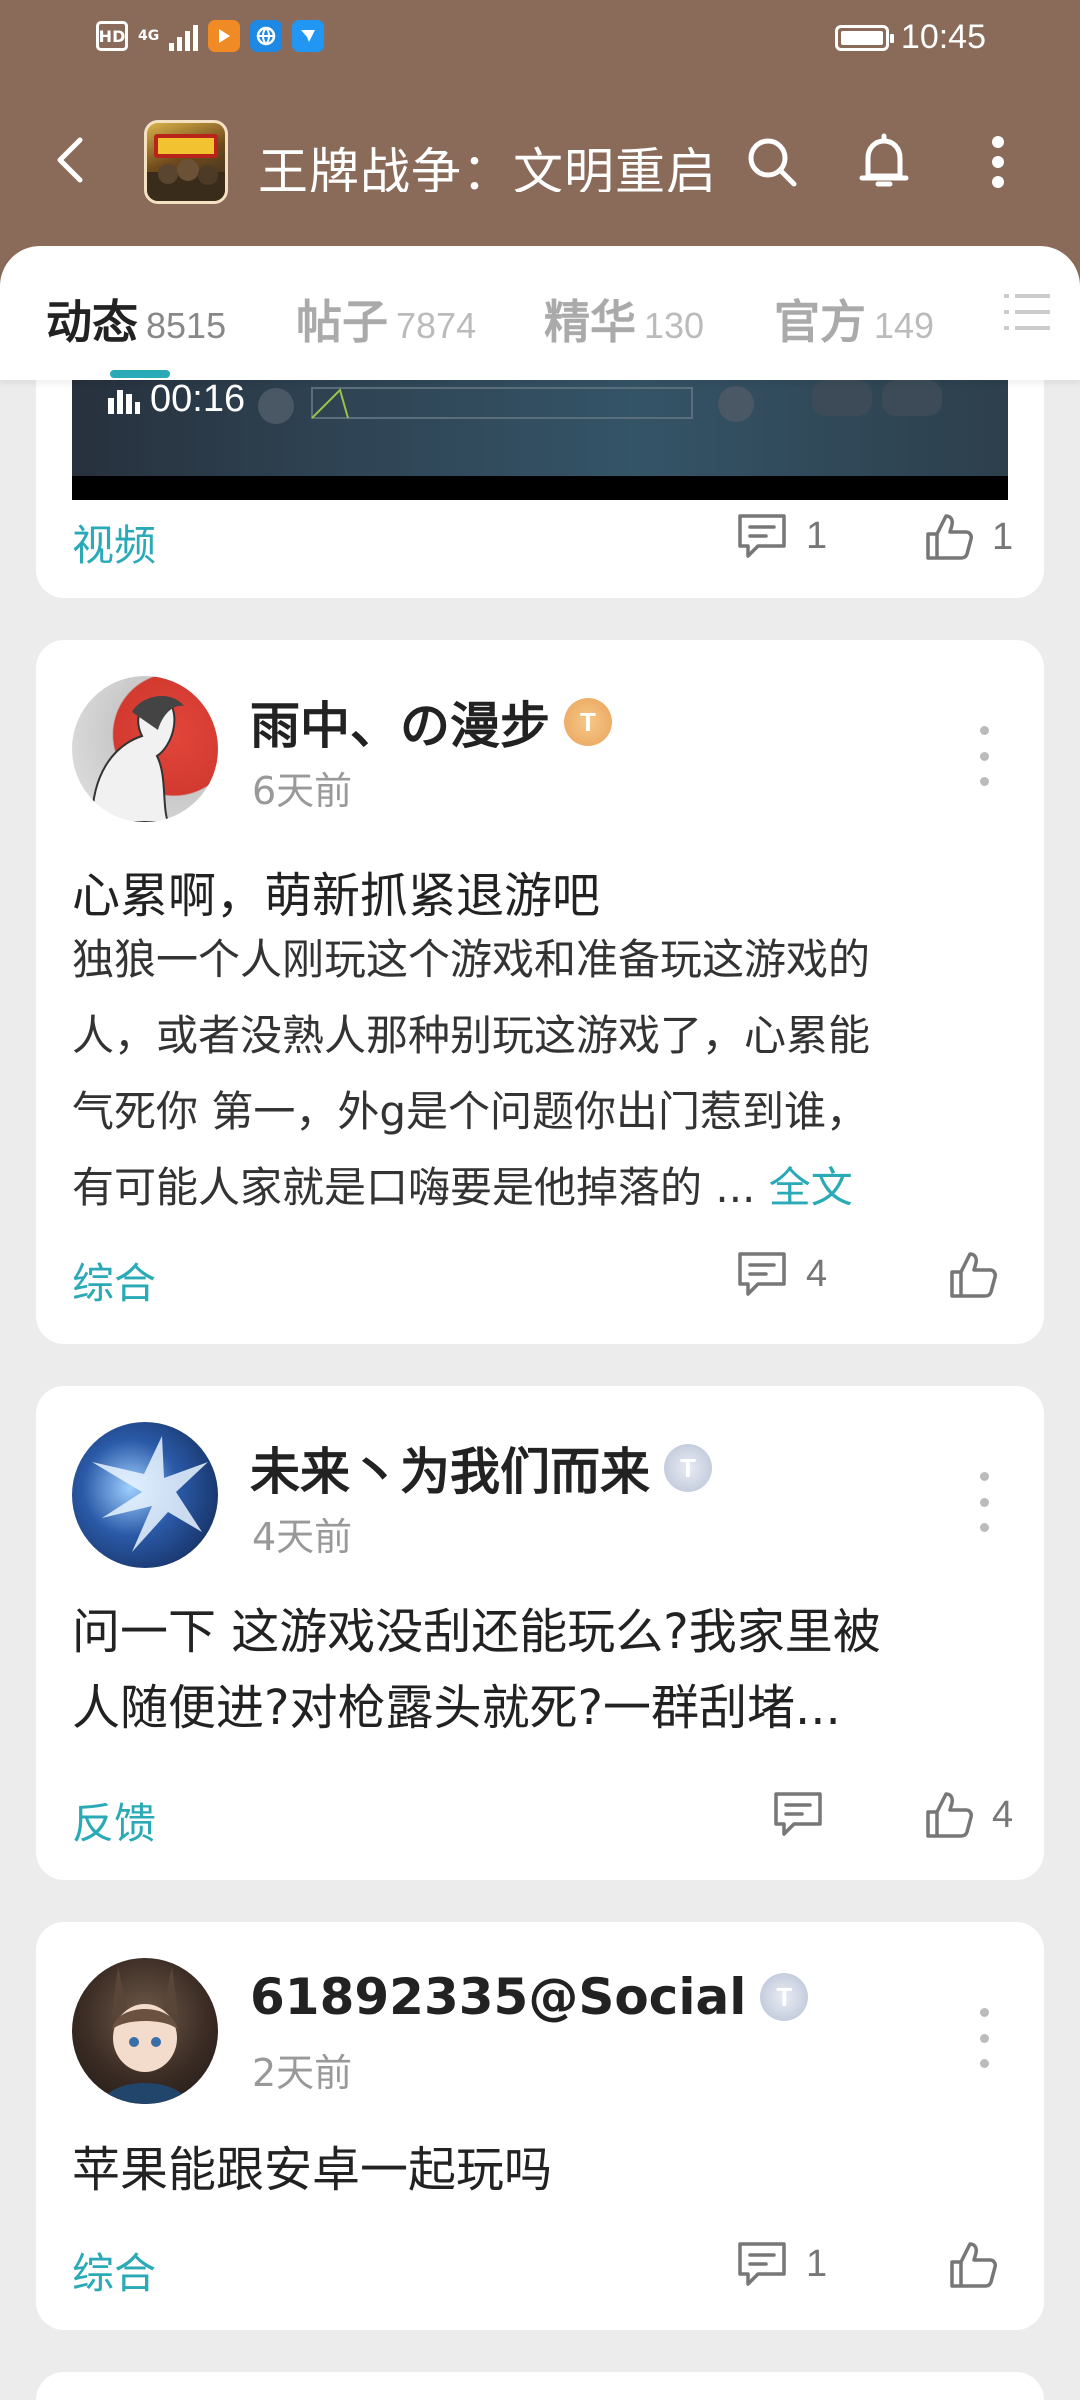 The height and width of the screenshot is (2400, 1080). What do you see at coordinates (302, 2073) in the screenshot?
I see `post-time: 2天前` at bounding box center [302, 2073].